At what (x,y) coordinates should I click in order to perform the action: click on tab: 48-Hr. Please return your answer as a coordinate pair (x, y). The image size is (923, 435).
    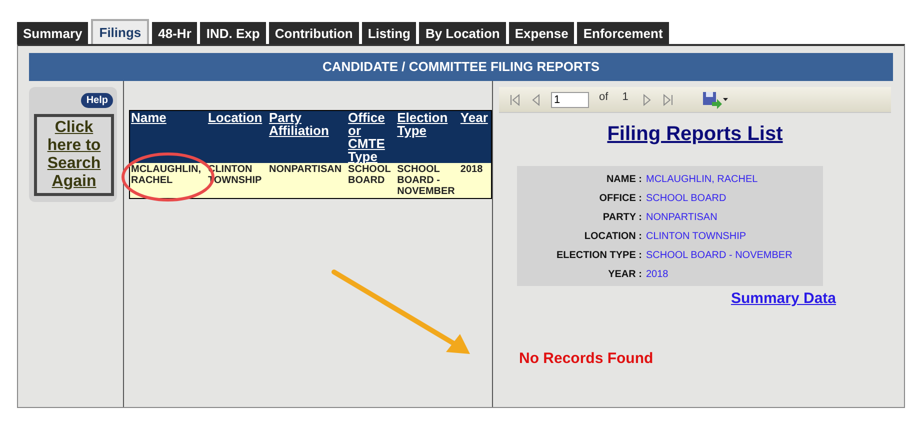
    Looking at the image, I should click on (175, 33).